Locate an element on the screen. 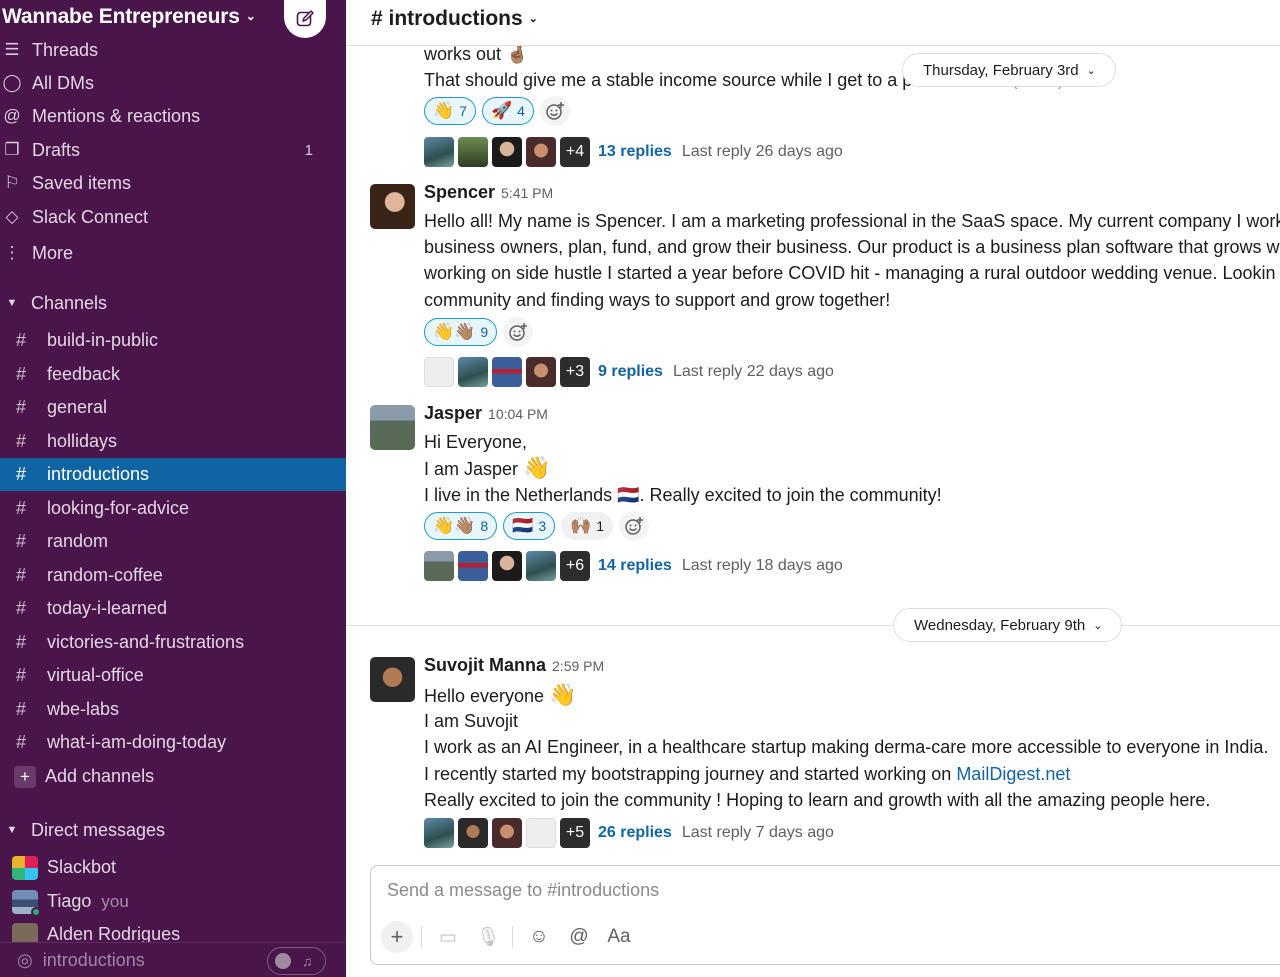 The width and height of the screenshot is (1280, 977). replies-link: 13 replies is located at coordinates (635, 152).